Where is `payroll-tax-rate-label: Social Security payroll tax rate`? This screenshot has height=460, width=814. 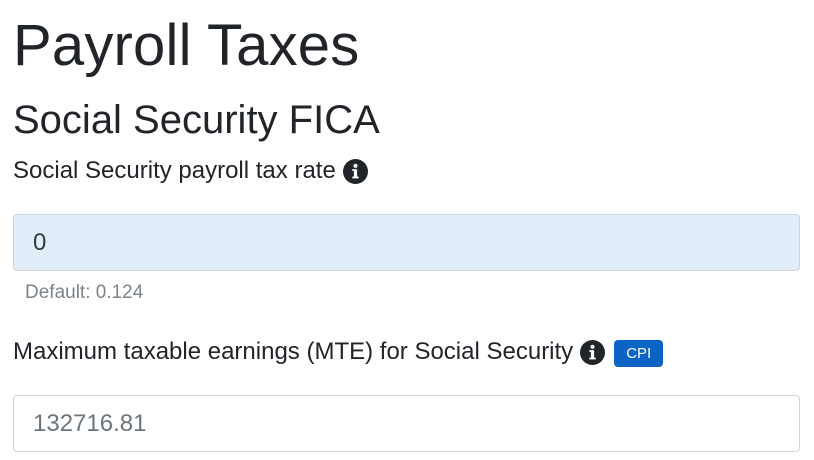
payroll-tax-rate-label: Social Security payroll tax rate is located at coordinates (174, 170).